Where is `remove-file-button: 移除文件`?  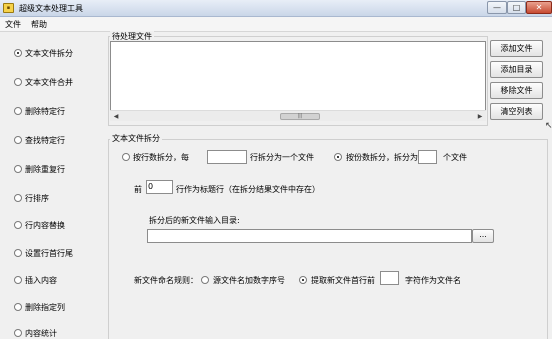 remove-file-button: 移除文件 is located at coordinates (516, 90).